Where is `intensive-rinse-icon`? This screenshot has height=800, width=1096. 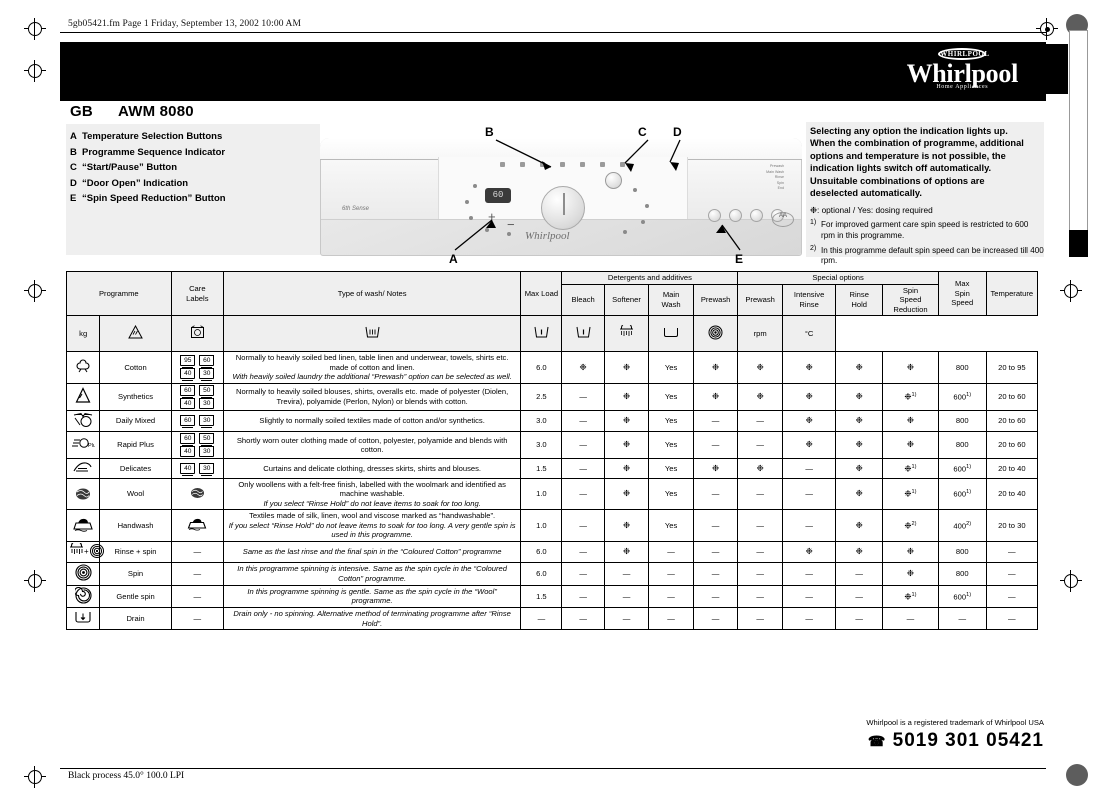 intensive-rinse-icon is located at coordinates (626, 333).